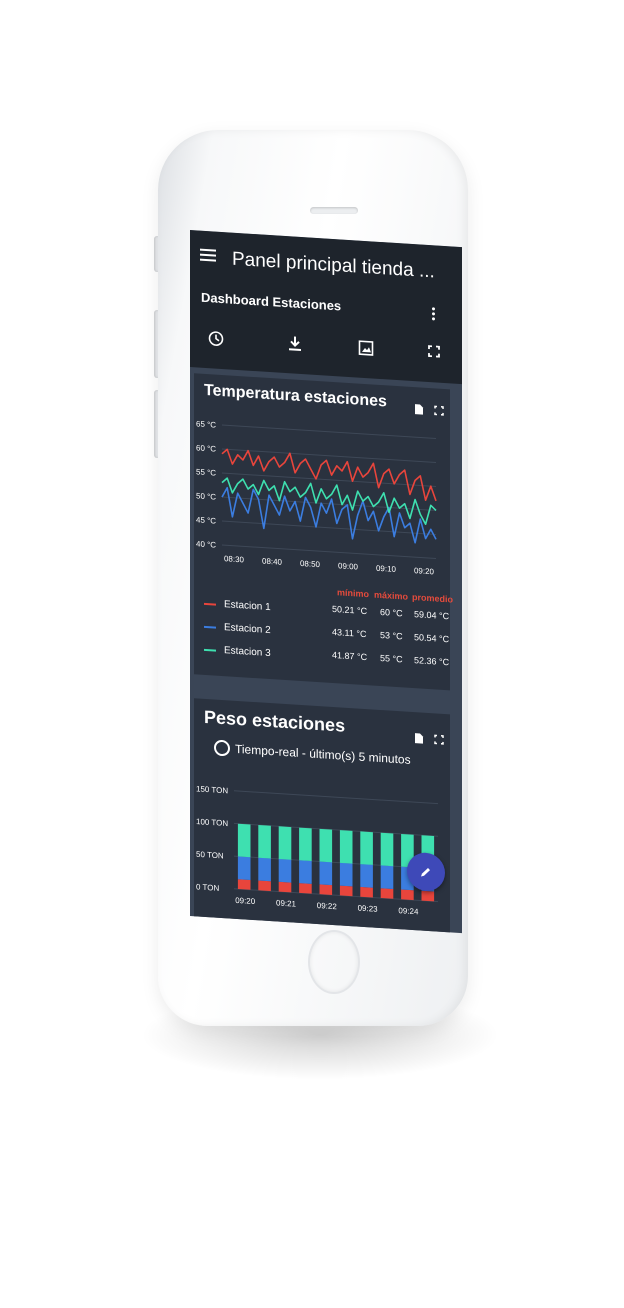 Image resolution: width=624 pixels, height=1308 pixels. What do you see at coordinates (212, 789) in the screenshot?
I see `y-tick-label: 150 TON` at bounding box center [212, 789].